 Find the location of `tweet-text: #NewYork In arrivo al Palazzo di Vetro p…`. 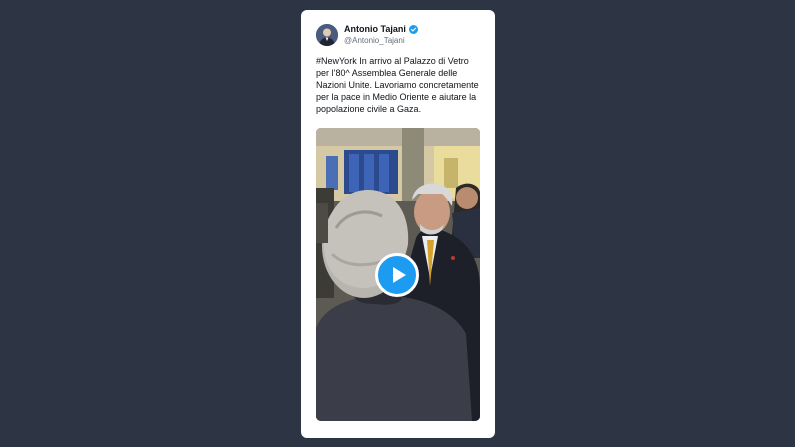

tweet-text: #NewYork In arrivo al Palazzo di Vetro p… is located at coordinates (397, 85).